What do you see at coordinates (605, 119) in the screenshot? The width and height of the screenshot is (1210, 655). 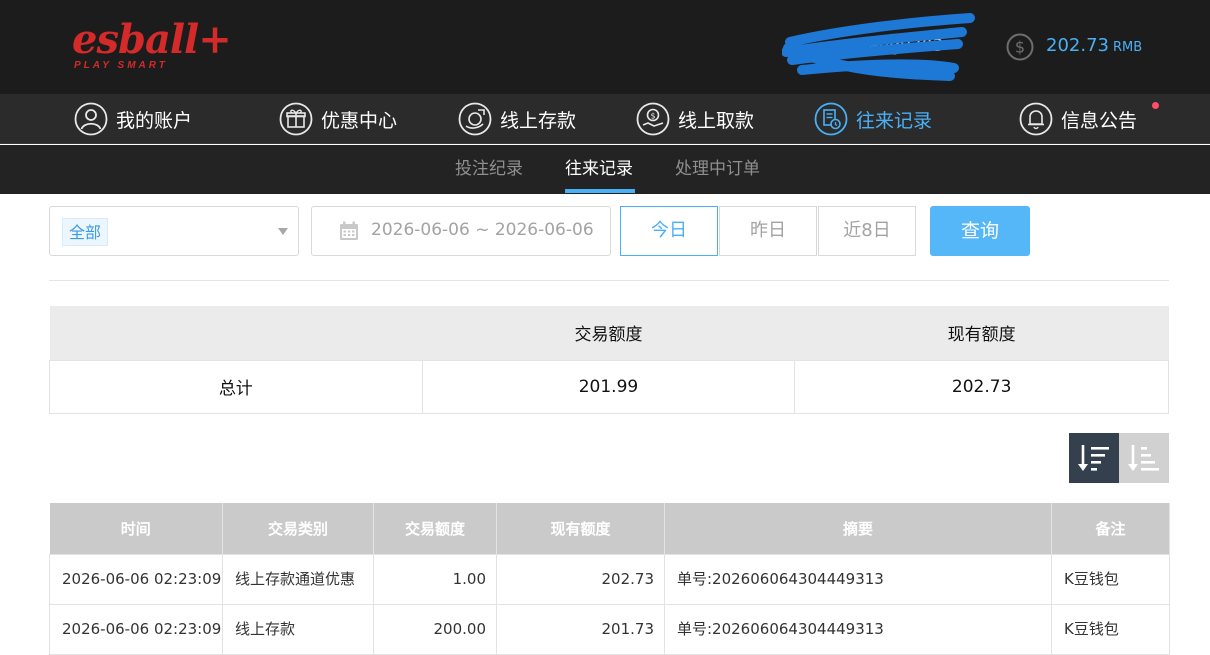 I see `main-nav: 我的账户 优惠中心 线上存款 $ 线上取款 往来记录 信息公告` at bounding box center [605, 119].